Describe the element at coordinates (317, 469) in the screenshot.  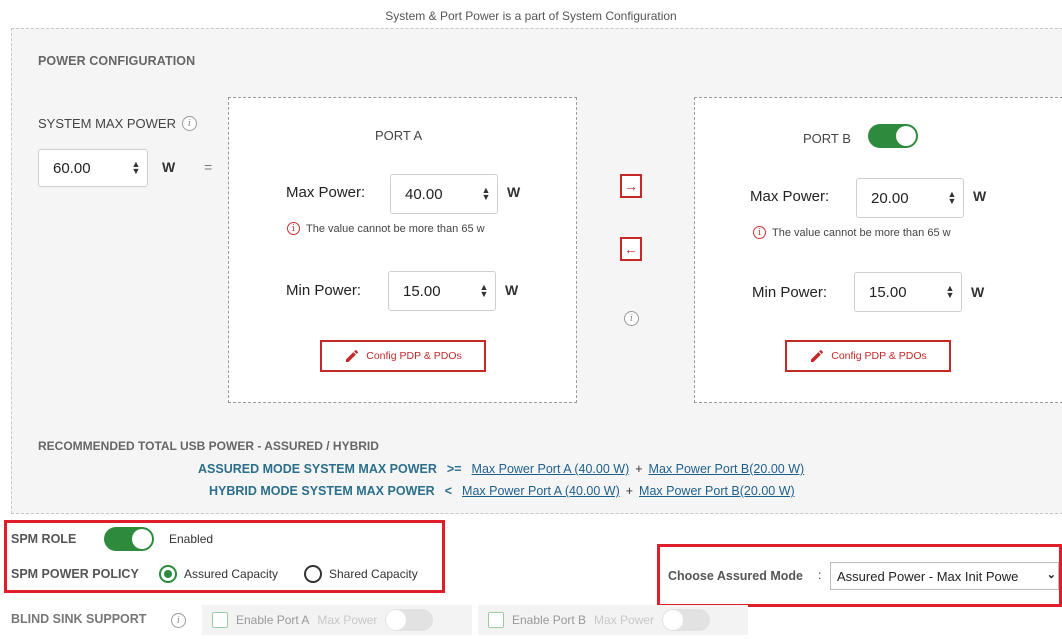
I see `assured-mode-label: ASSURED MODE SYSTEM MAX POWER` at that location.